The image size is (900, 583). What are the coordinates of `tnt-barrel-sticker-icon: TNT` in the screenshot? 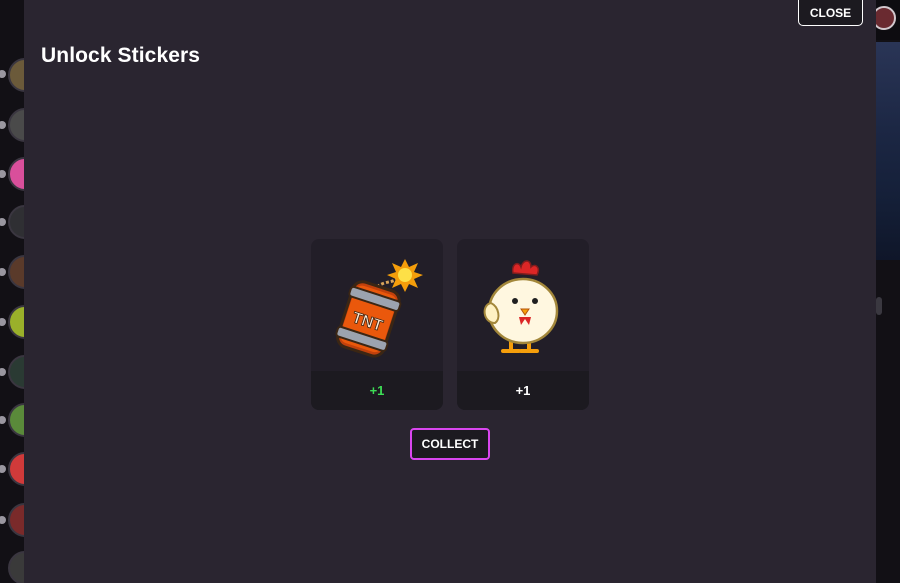 It's located at (377, 305).